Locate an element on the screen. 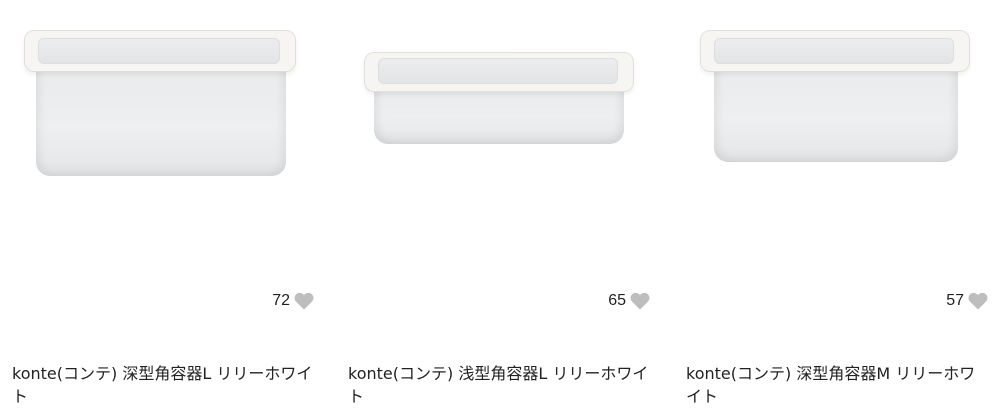 The image size is (994, 414). like-count: 57 is located at coordinates (955, 300).